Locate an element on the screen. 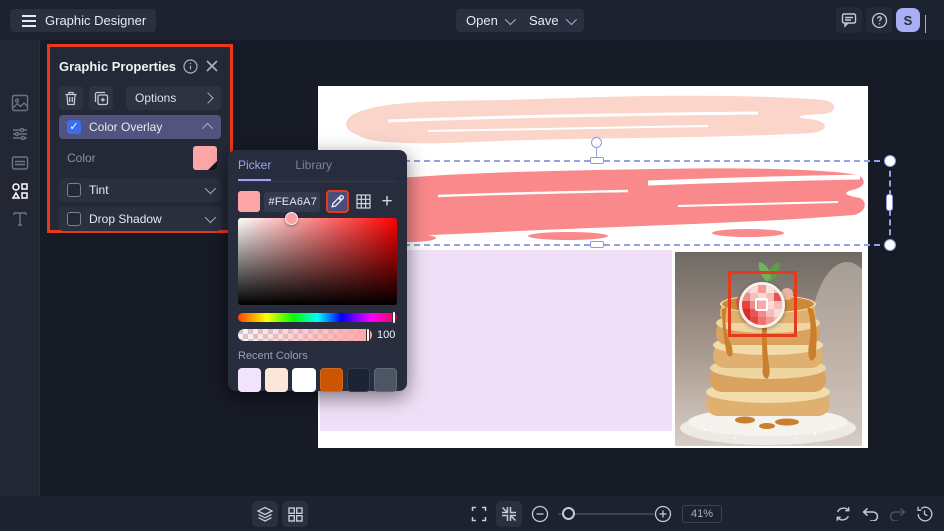  selection-handle-bottom-center is located at coordinates (597, 244).